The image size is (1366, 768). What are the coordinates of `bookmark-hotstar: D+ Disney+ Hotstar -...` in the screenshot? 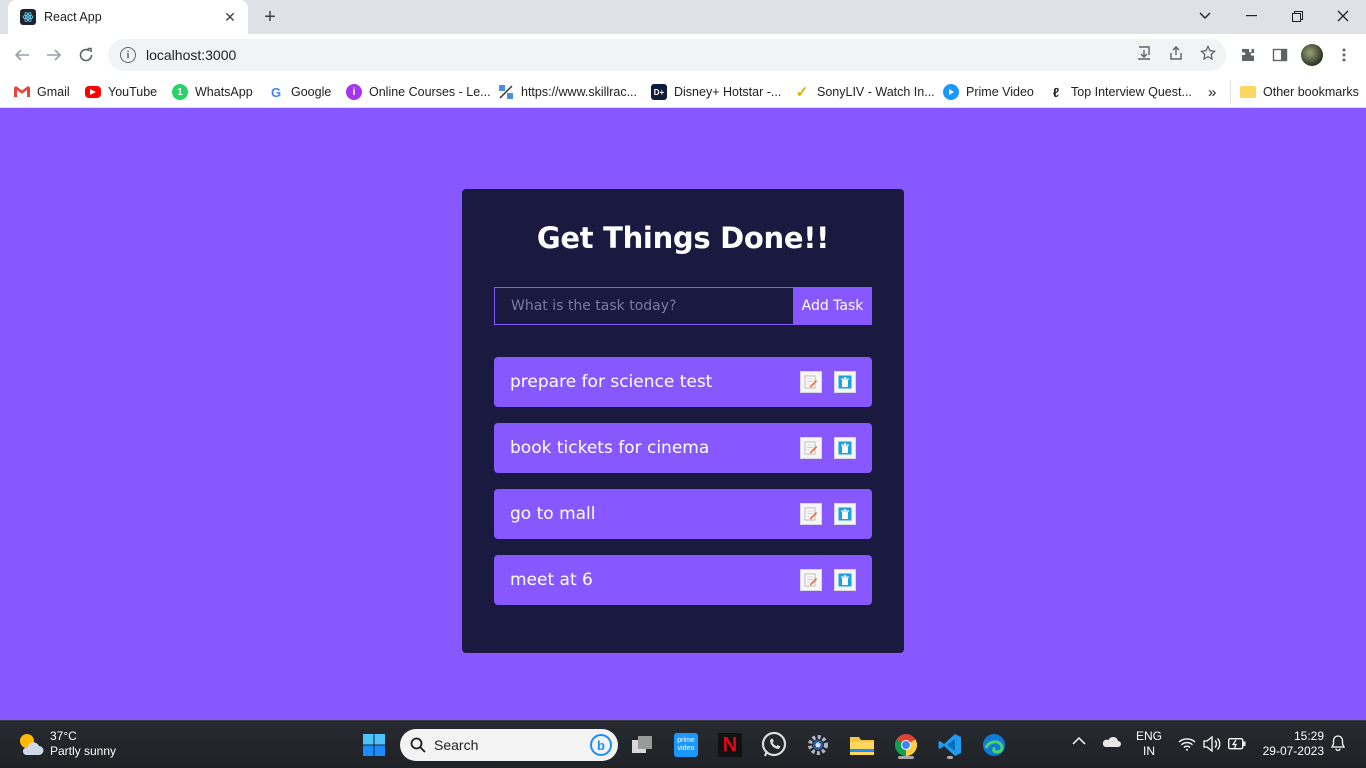 It's located at (716, 92).